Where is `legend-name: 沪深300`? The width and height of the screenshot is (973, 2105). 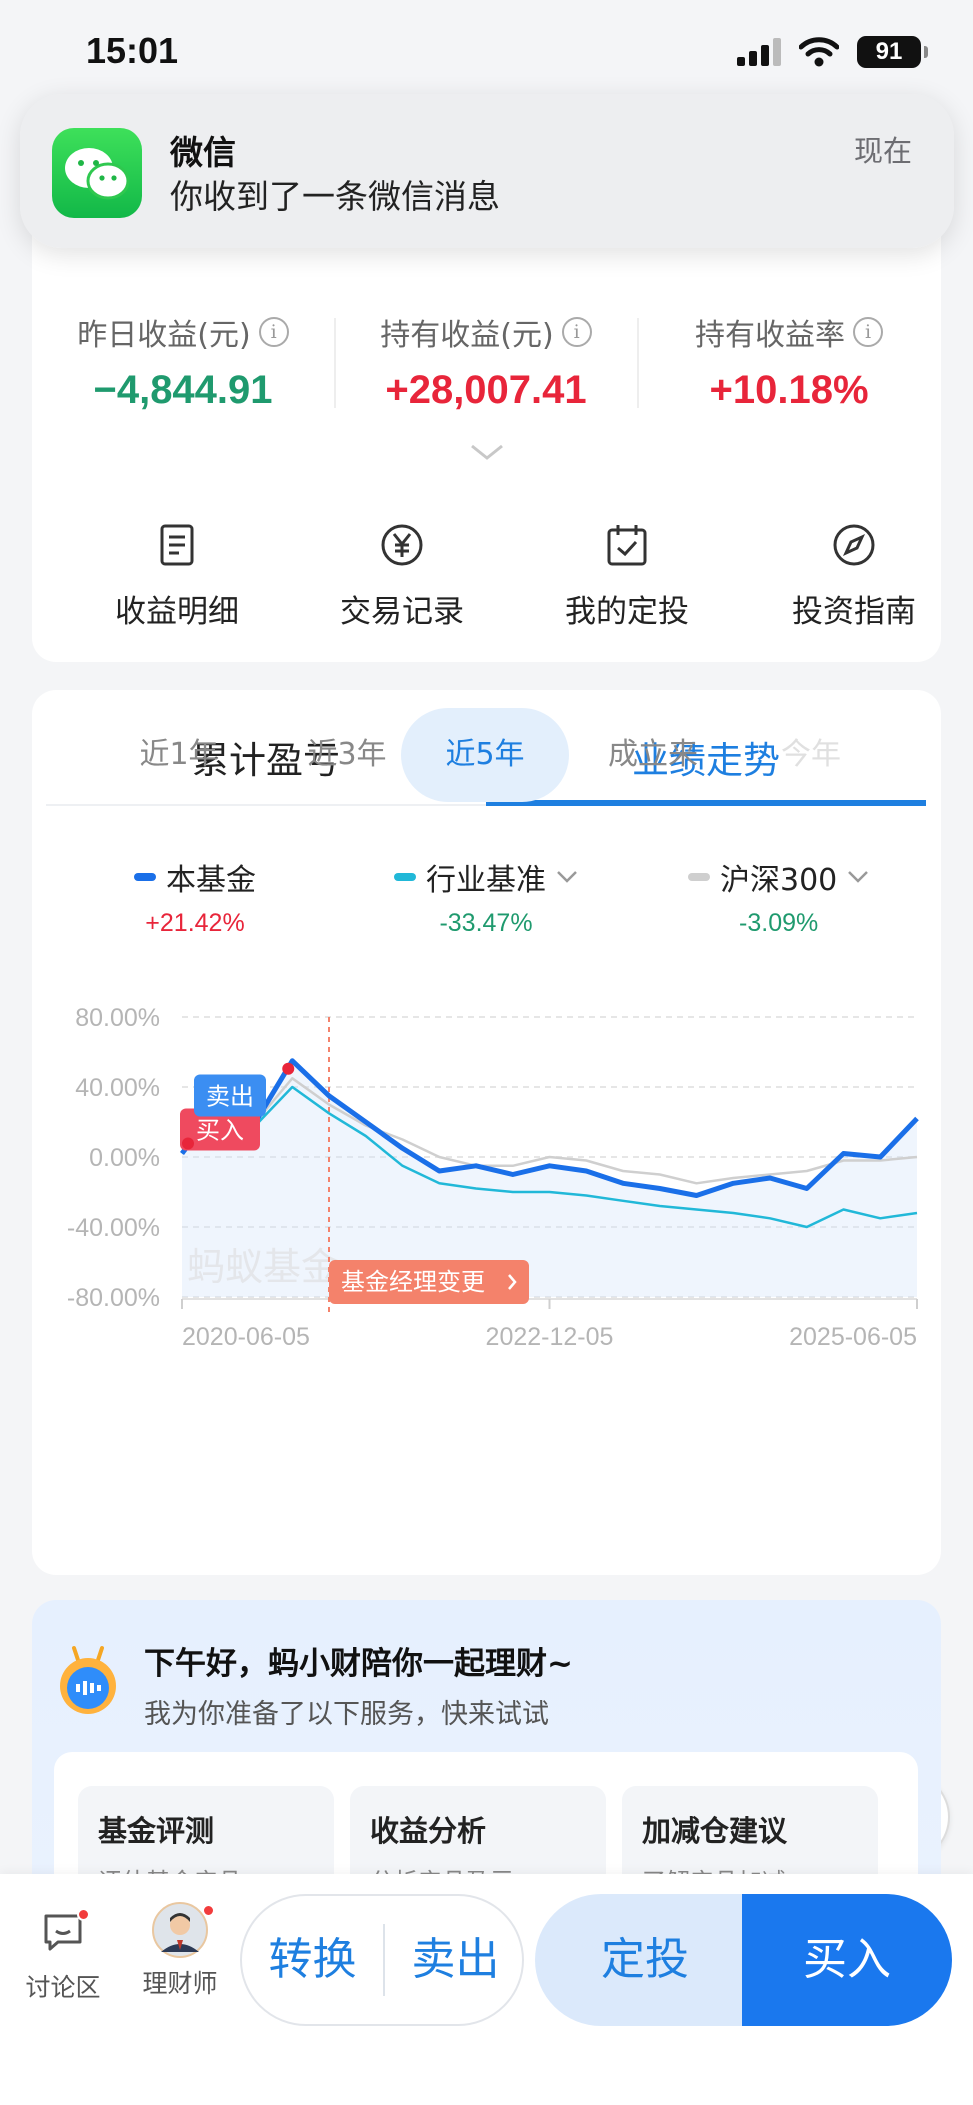
legend-name: 沪深300 is located at coordinates (779, 880).